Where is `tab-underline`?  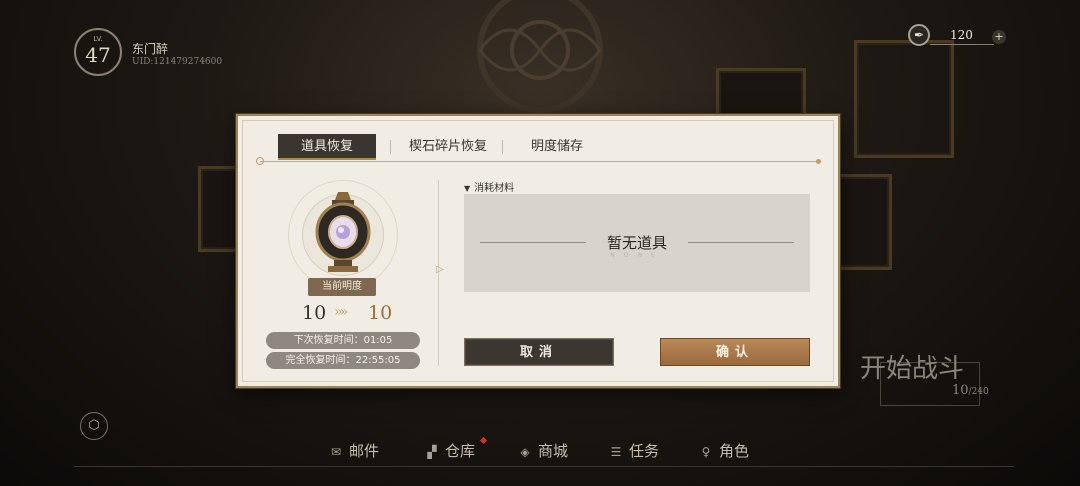 tab-underline is located at coordinates (540, 161).